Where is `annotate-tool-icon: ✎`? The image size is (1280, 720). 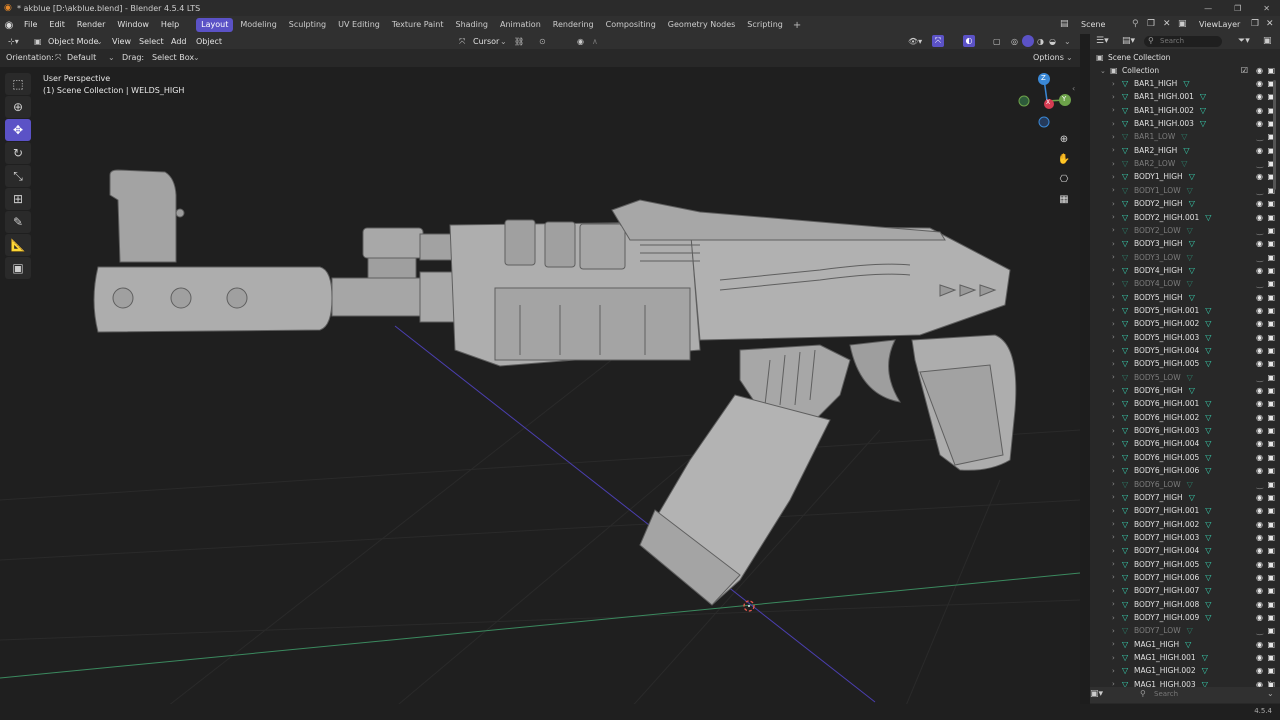 annotate-tool-icon: ✎ is located at coordinates (18, 222).